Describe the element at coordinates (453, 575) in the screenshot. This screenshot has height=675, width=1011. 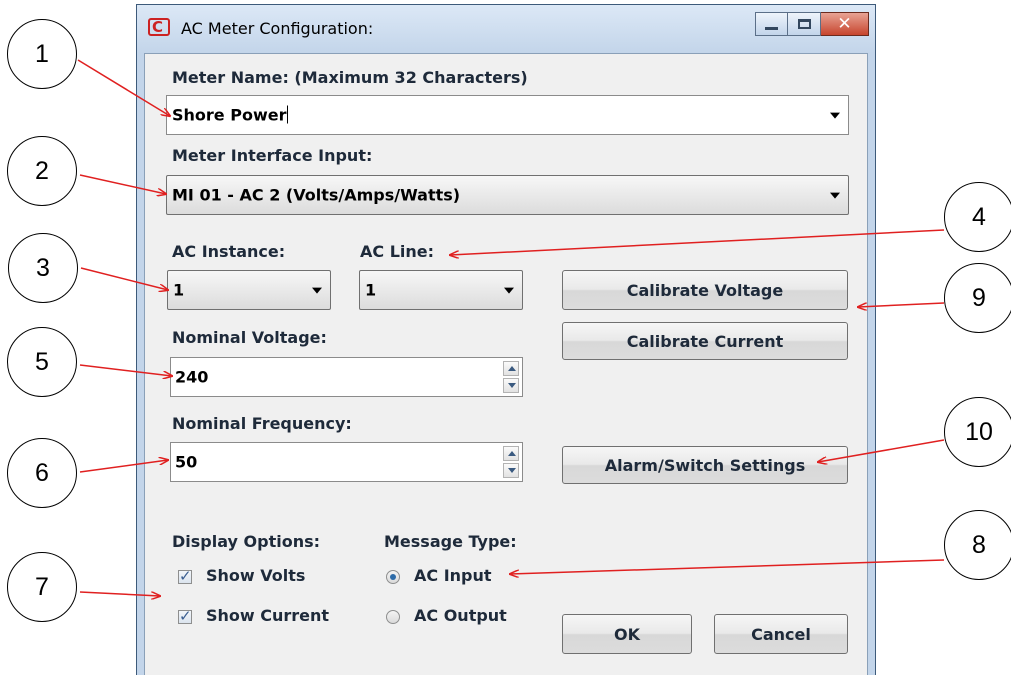
I see `ac-input-label: AC Input` at that location.